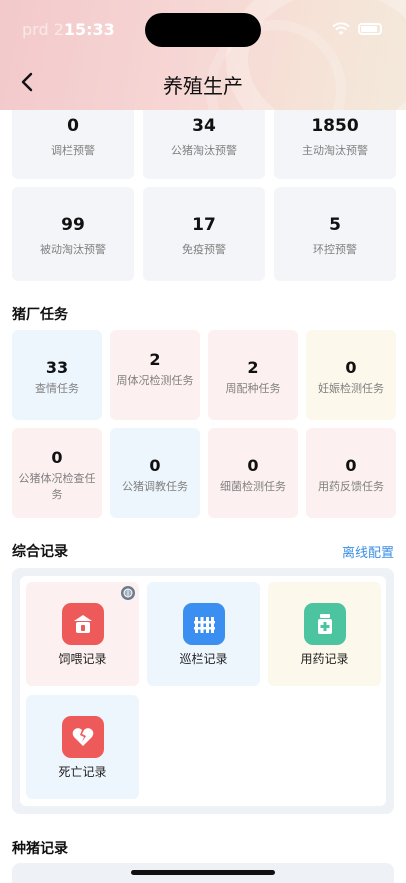 This screenshot has height=883, width=406. I want to click on warning-card: 5 环控预警, so click(335, 234).